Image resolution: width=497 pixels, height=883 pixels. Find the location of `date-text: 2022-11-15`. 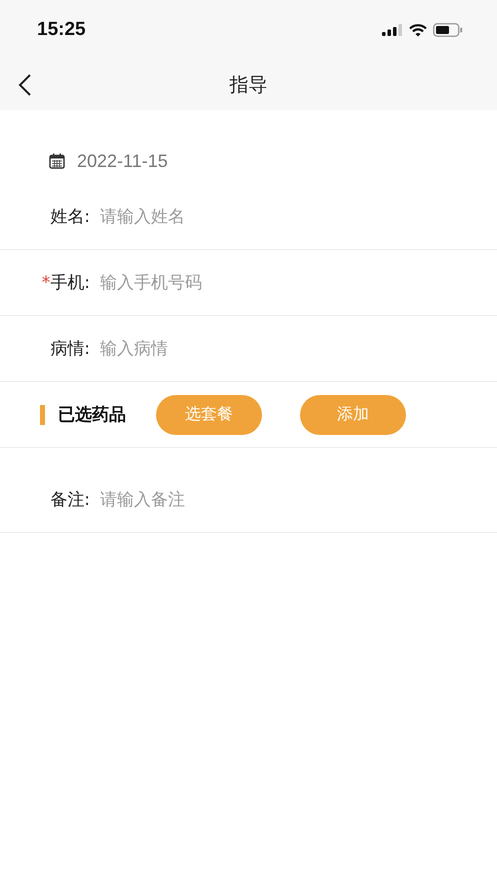

date-text: 2022-11-15 is located at coordinates (122, 161).